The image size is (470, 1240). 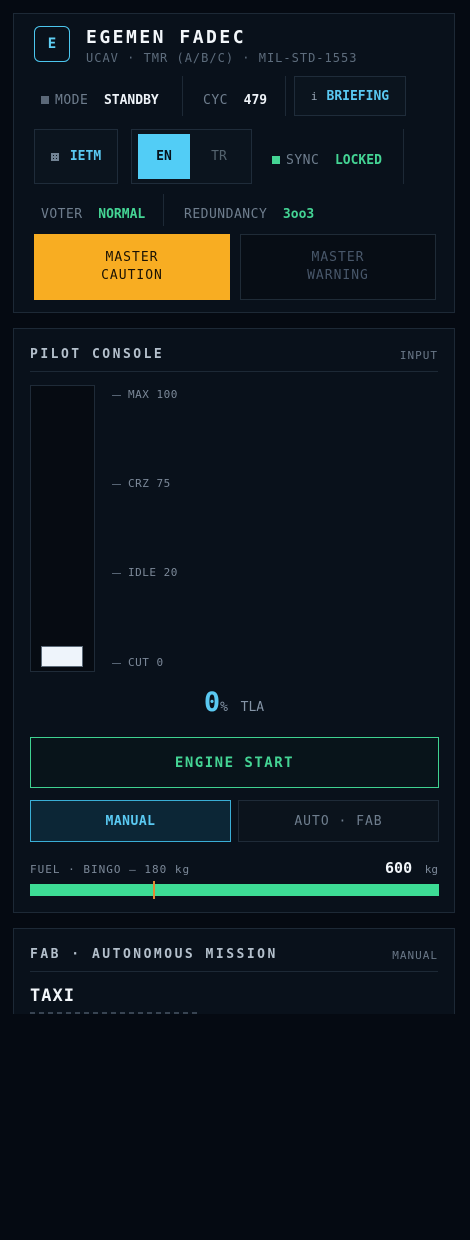 What do you see at coordinates (62, 656) in the screenshot?
I see `throttle-handle` at bounding box center [62, 656].